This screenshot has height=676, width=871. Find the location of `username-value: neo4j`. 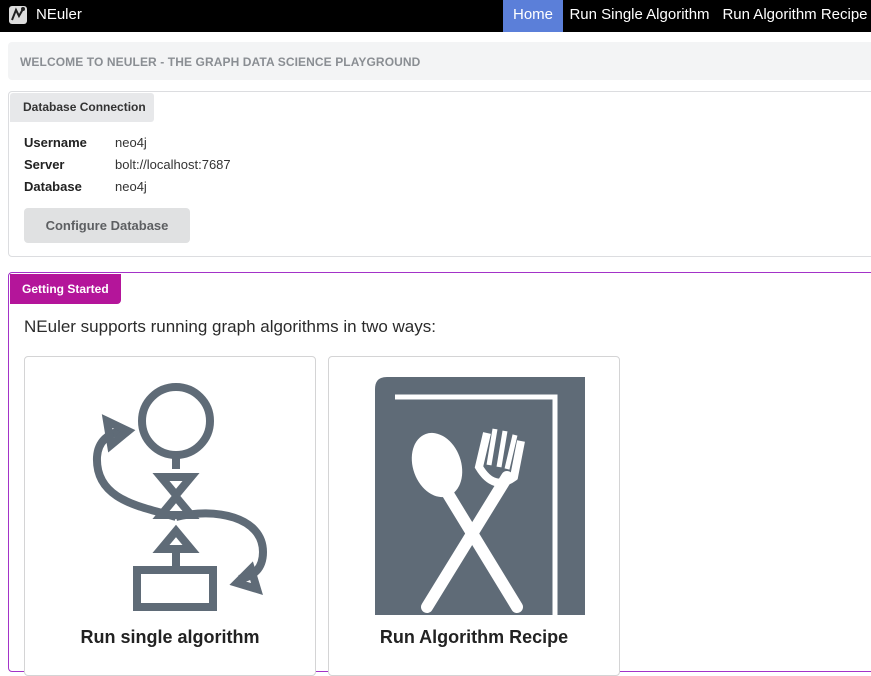

username-value: neo4j is located at coordinates (131, 142).